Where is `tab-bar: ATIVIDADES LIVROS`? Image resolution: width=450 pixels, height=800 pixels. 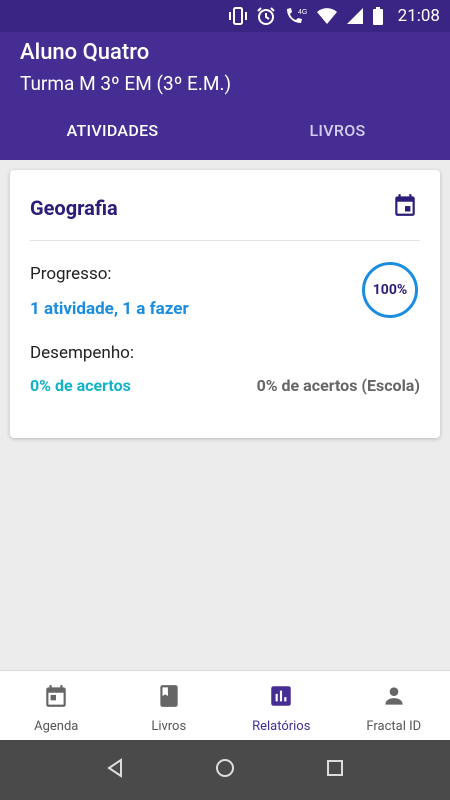
tab-bar: ATIVIDADES LIVROS is located at coordinates (225, 136).